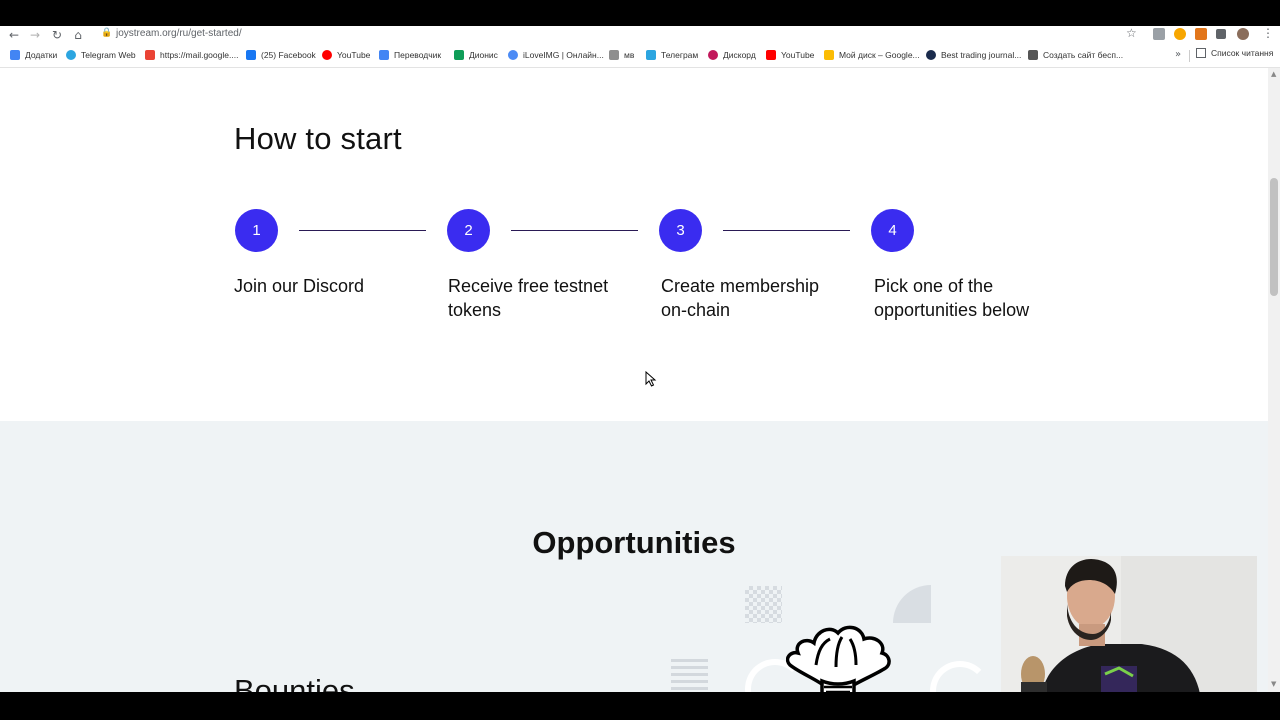 The height and width of the screenshot is (720, 1280). What do you see at coordinates (1201, 53) in the screenshot?
I see `reading-list-icon` at bounding box center [1201, 53].